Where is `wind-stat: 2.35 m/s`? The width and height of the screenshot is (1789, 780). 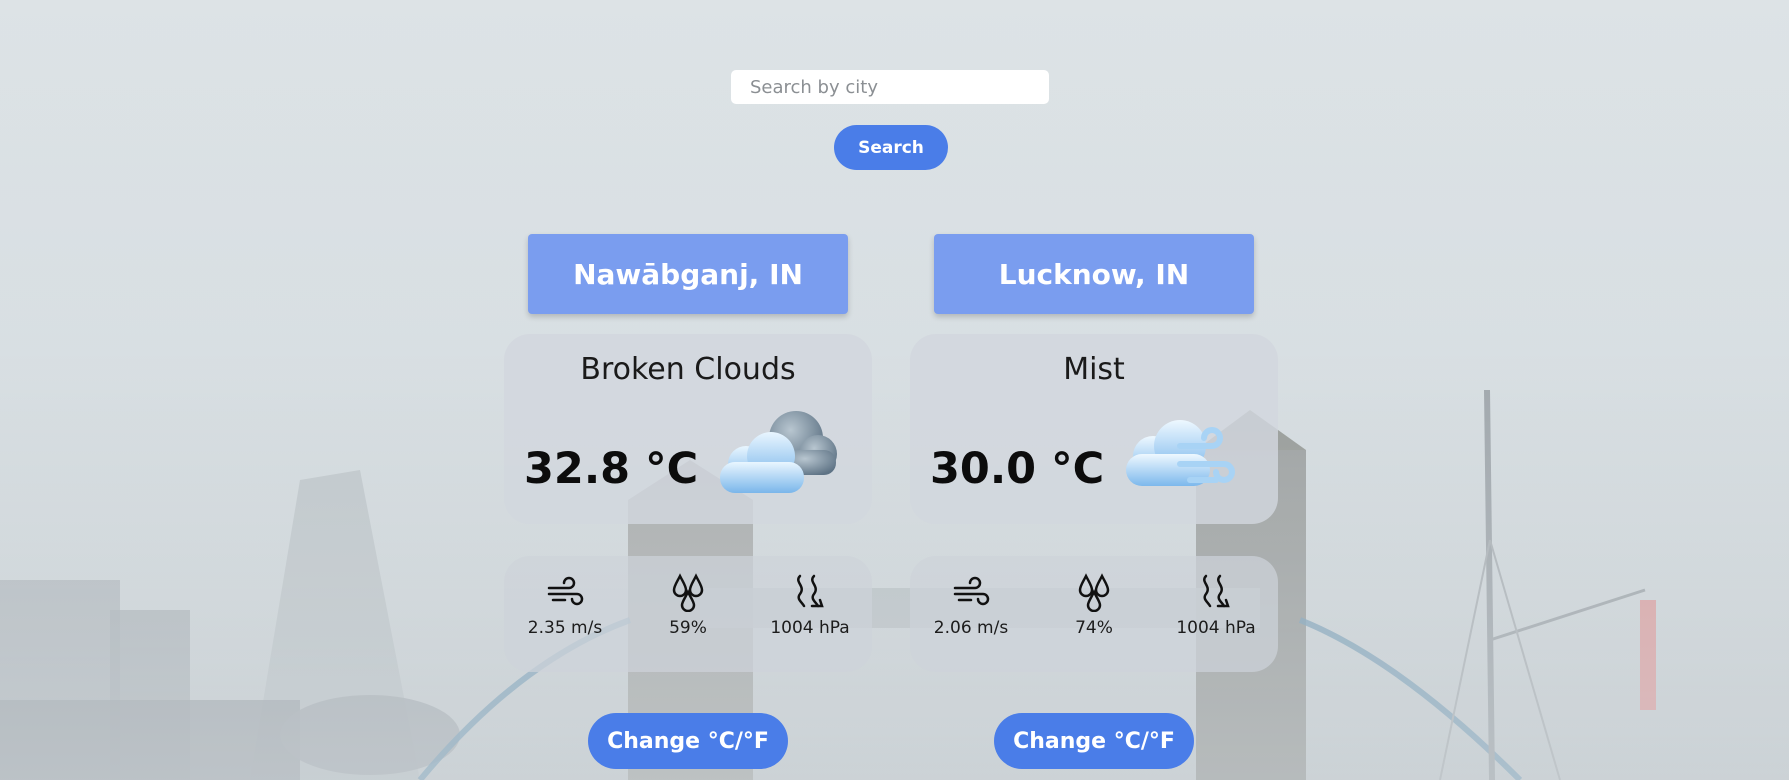 wind-stat: 2.35 m/s is located at coordinates (565, 605).